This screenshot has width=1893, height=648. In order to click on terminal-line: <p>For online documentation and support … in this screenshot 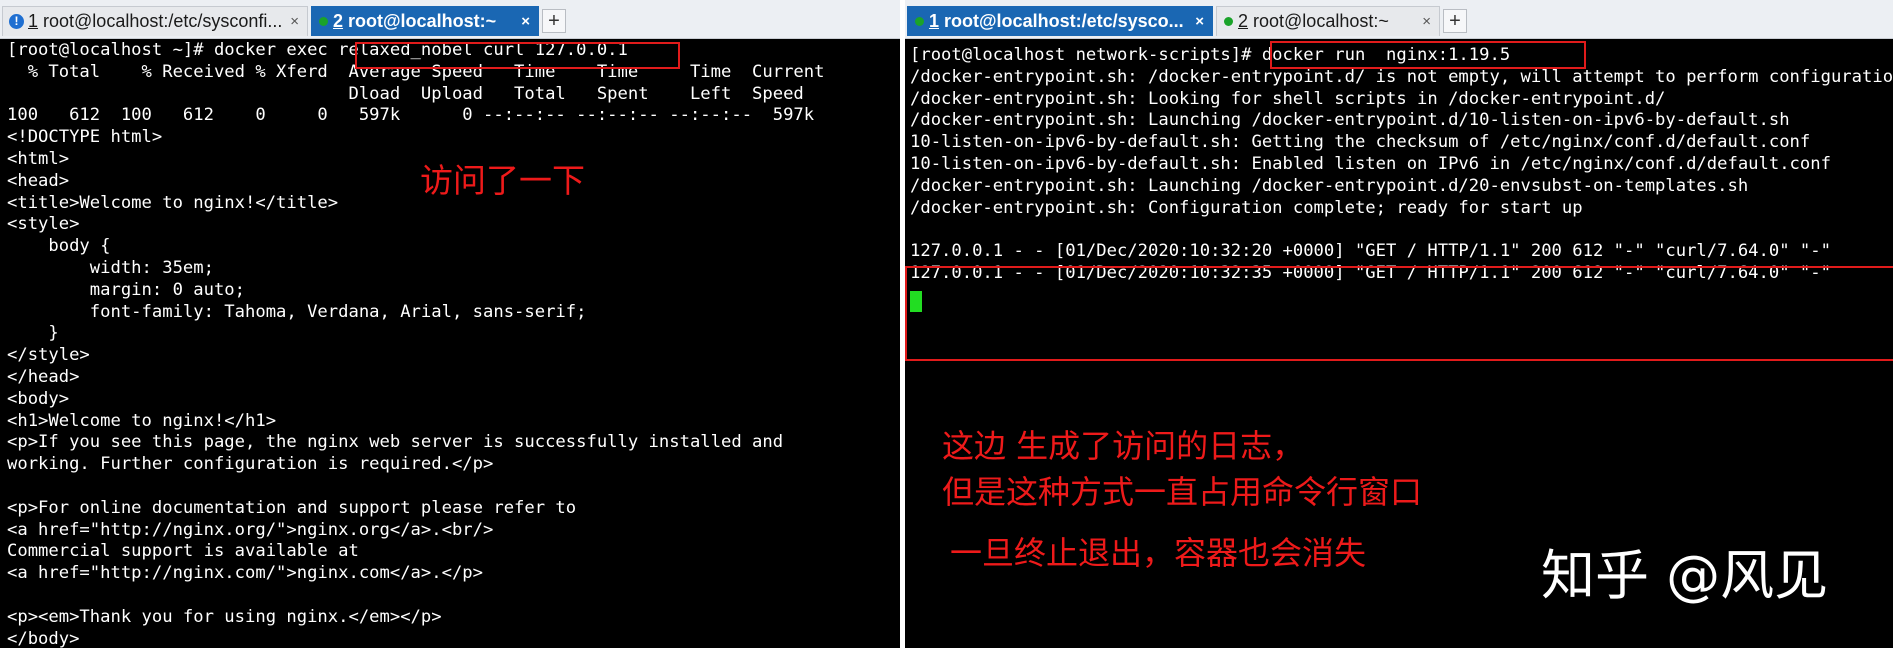, I will do `click(292, 507)`.